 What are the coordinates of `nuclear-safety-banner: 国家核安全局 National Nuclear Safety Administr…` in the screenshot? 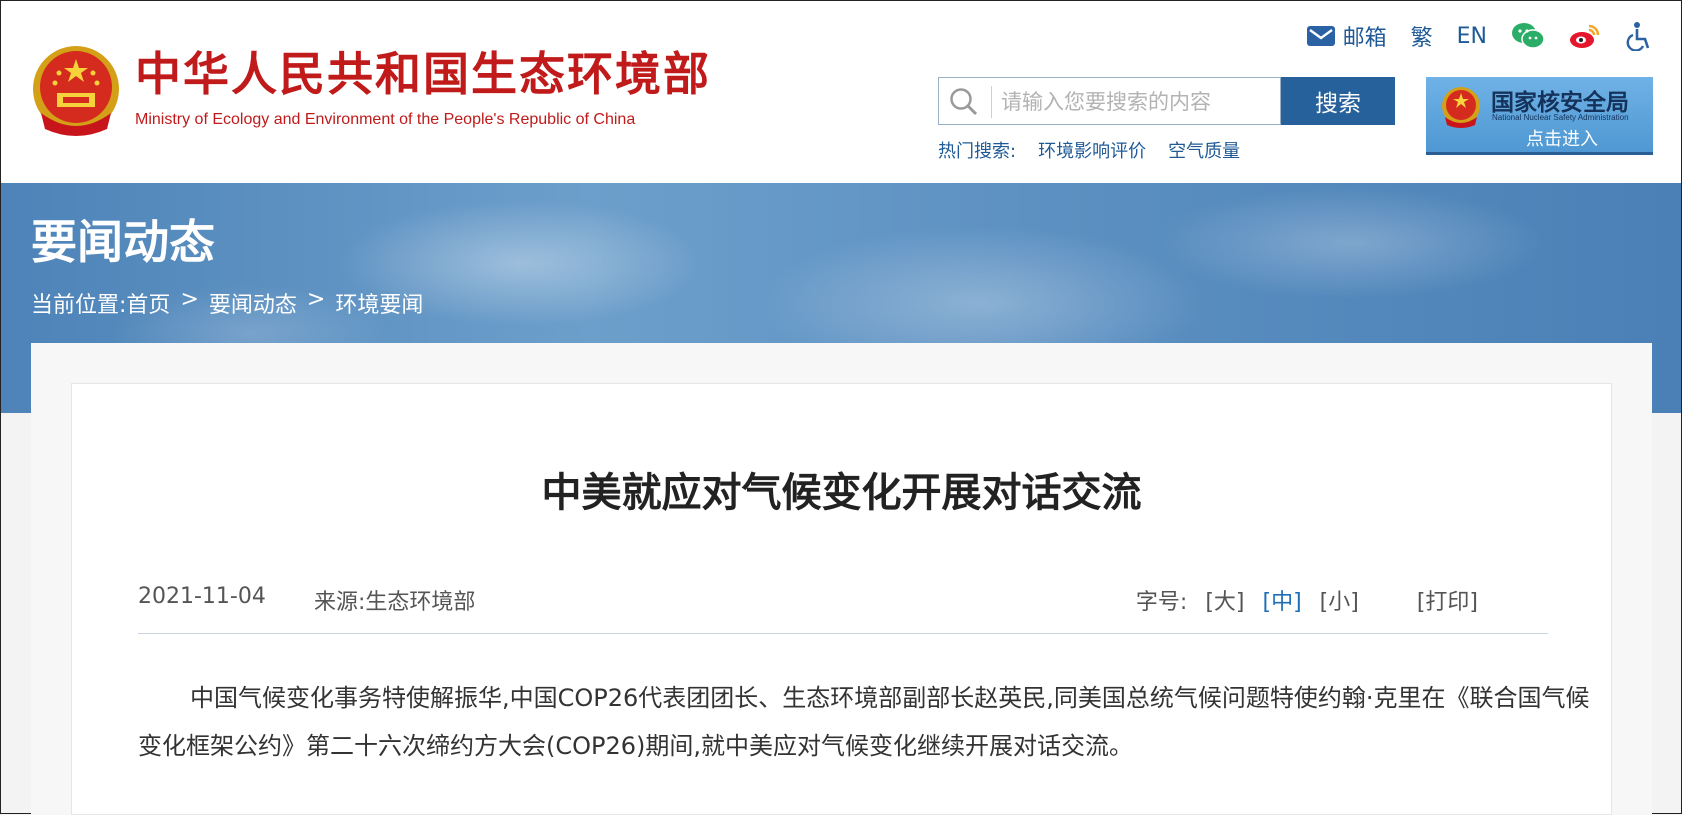 It's located at (1539, 116).